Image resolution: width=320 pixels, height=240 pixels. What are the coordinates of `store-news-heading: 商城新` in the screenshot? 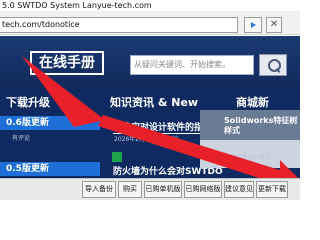 It's located at (252, 102).